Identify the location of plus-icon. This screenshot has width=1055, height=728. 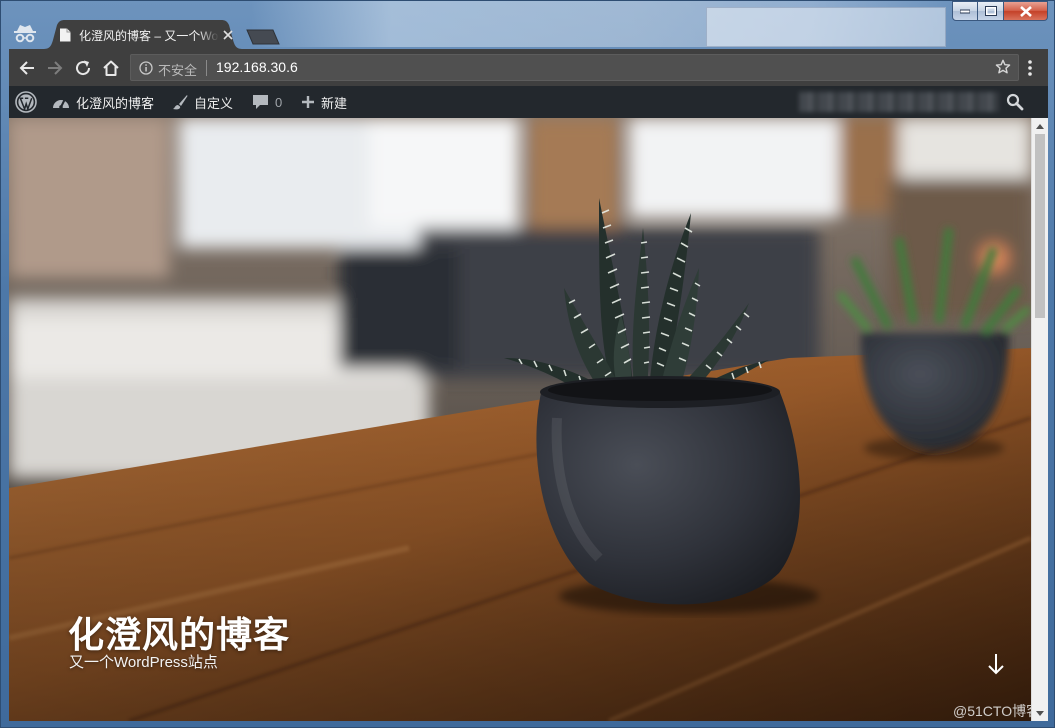
(308, 102).